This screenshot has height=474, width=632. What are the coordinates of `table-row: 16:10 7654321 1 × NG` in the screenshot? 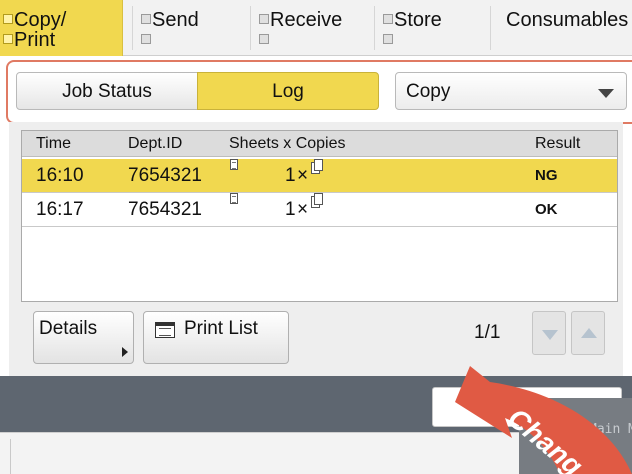 It's located at (319, 176).